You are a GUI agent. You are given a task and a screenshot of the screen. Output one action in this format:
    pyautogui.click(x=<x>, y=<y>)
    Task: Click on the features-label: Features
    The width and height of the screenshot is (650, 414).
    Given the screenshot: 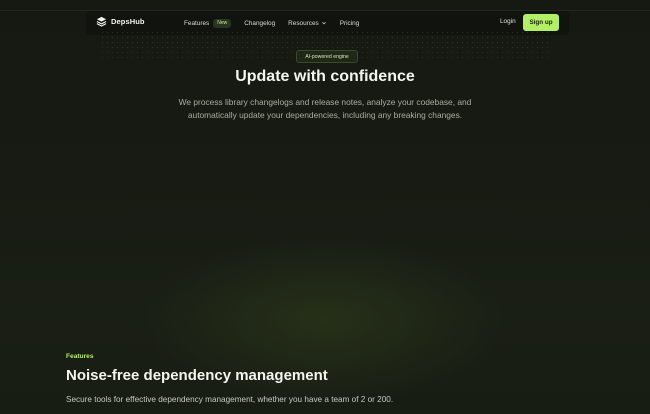 What is the action you would take?
    pyautogui.click(x=80, y=356)
    